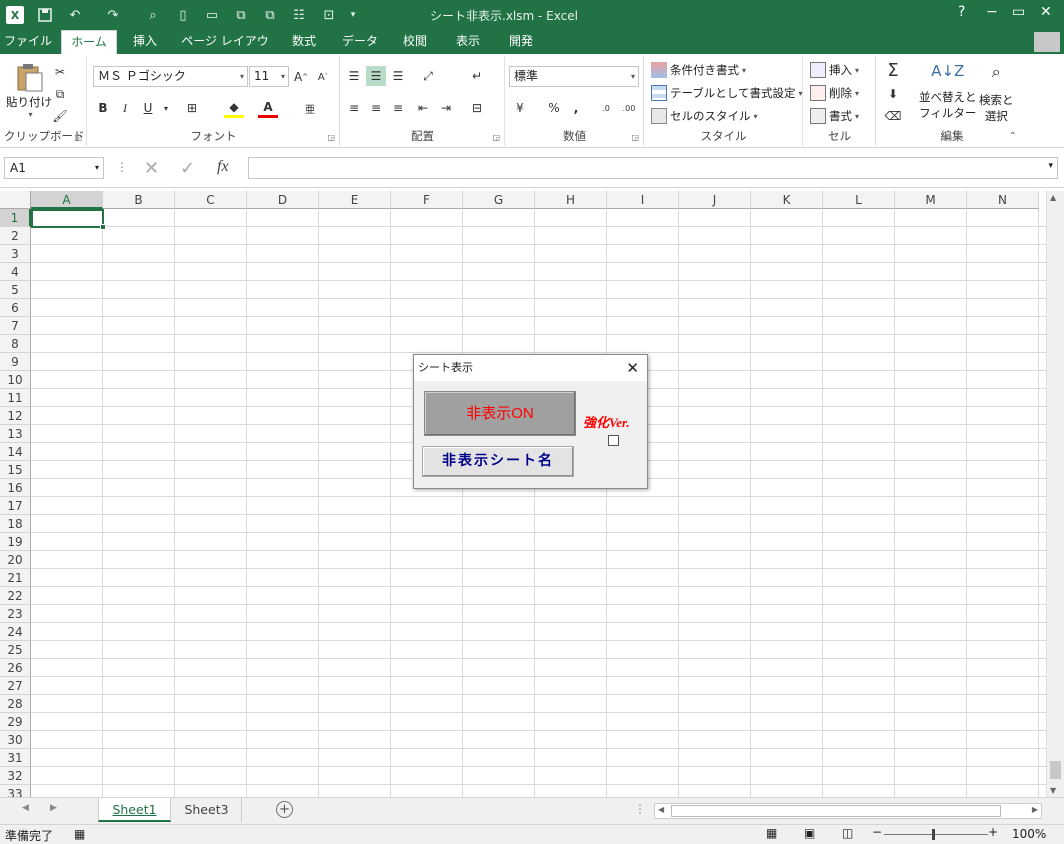 This screenshot has height=844, width=1064. What do you see at coordinates (234, 108) in the screenshot?
I see `fill-color-icon: ◆` at bounding box center [234, 108].